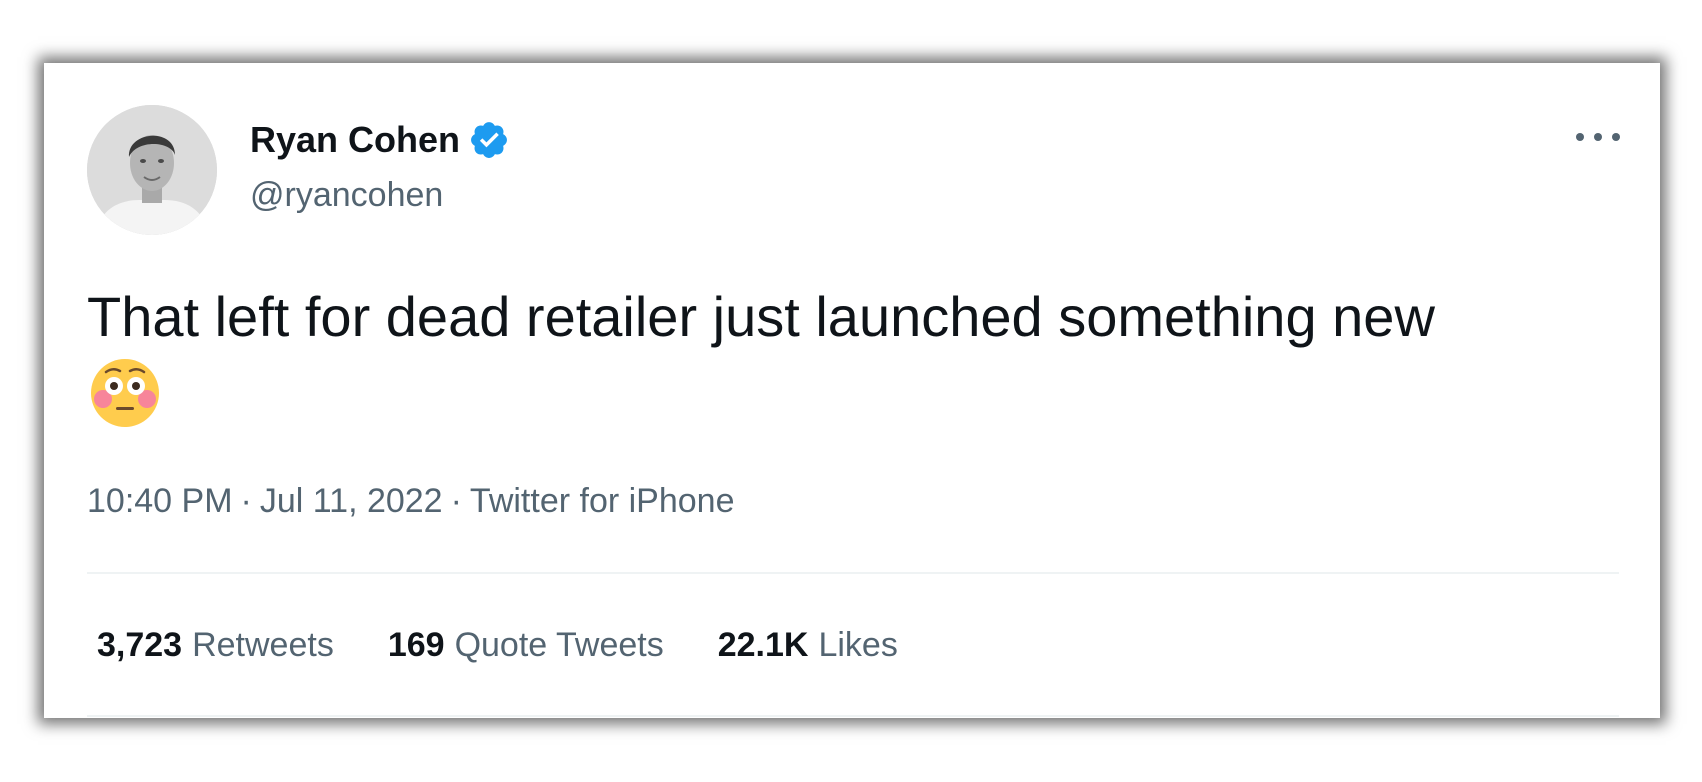  I want to click on avatar, so click(152, 170).